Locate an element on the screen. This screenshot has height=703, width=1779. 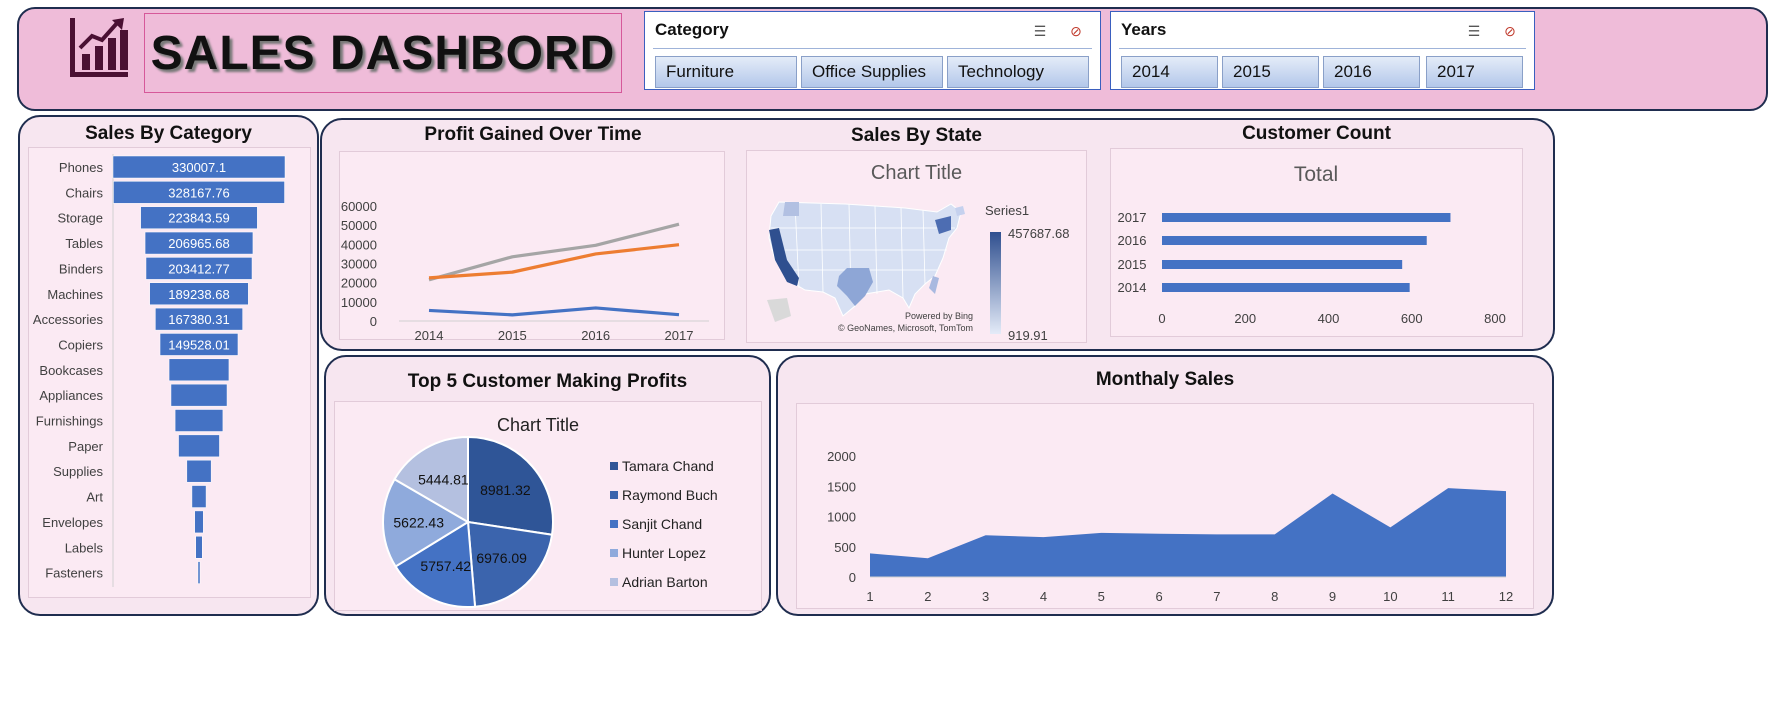
sales-by-state-title: Sales By State is located at coordinates (916, 135).